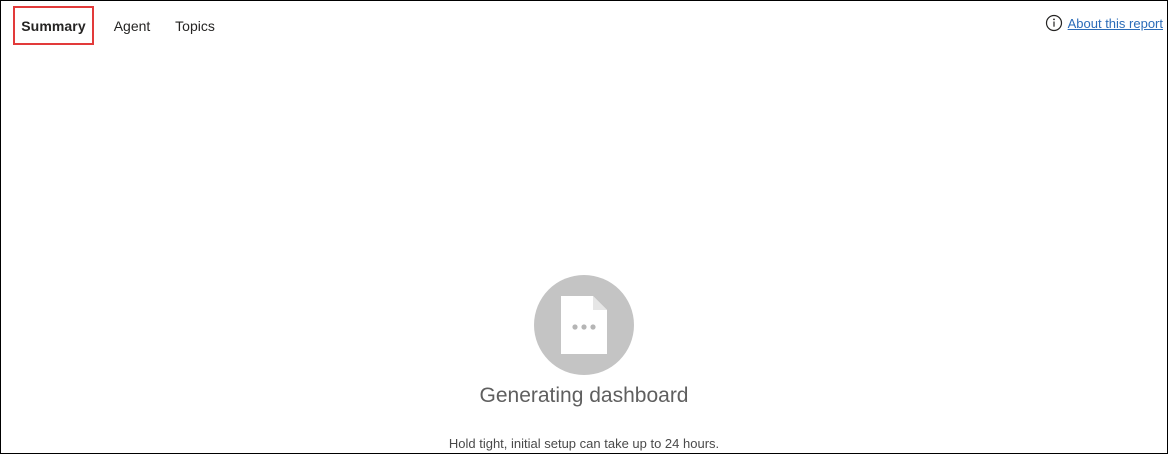 The width and height of the screenshot is (1168, 454). I want to click on about-report-link: About this report, so click(1115, 23).